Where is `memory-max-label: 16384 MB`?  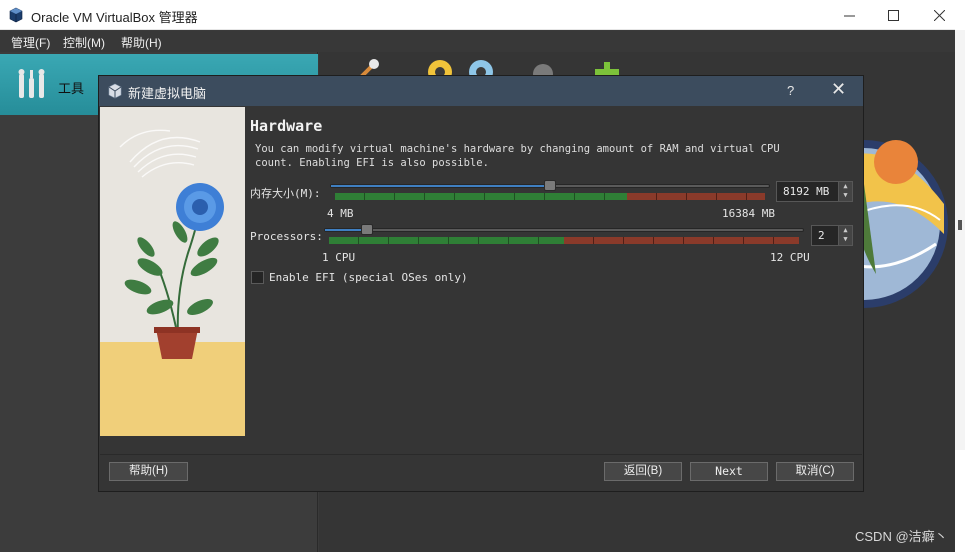
memory-max-label: 16384 MB is located at coordinates (748, 213).